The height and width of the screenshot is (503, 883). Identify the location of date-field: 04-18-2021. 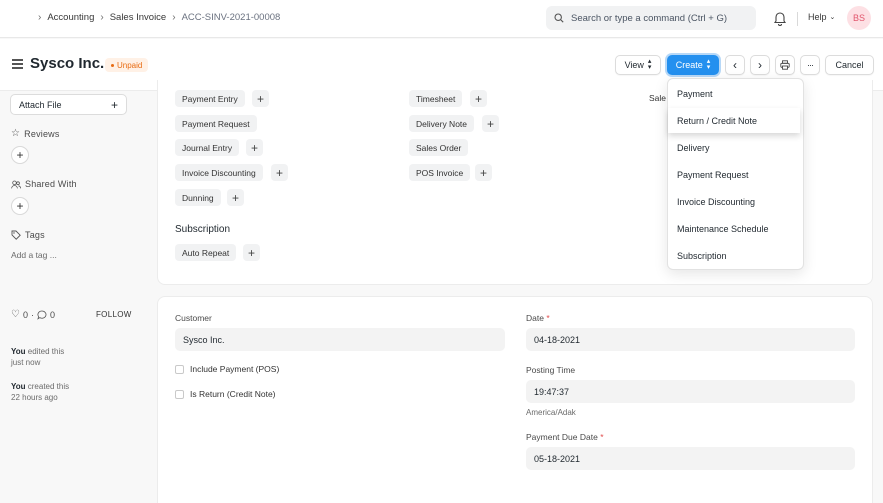
(690, 339).